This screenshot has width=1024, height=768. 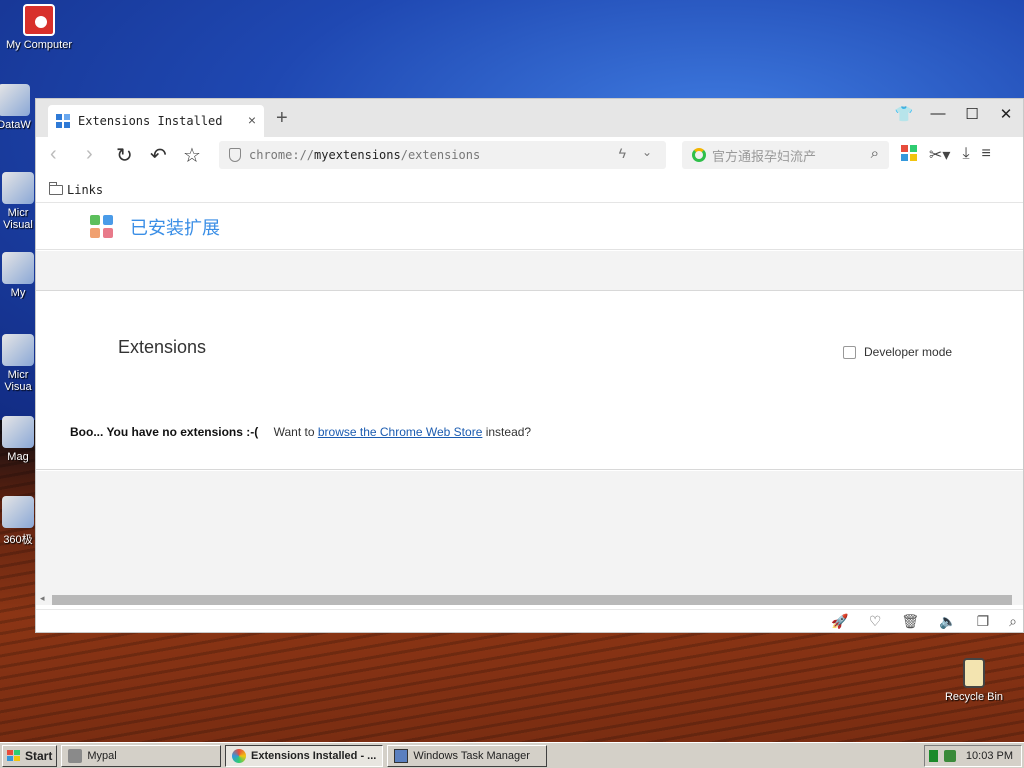 I want to click on network-tray-icon, so click(x=949, y=756).